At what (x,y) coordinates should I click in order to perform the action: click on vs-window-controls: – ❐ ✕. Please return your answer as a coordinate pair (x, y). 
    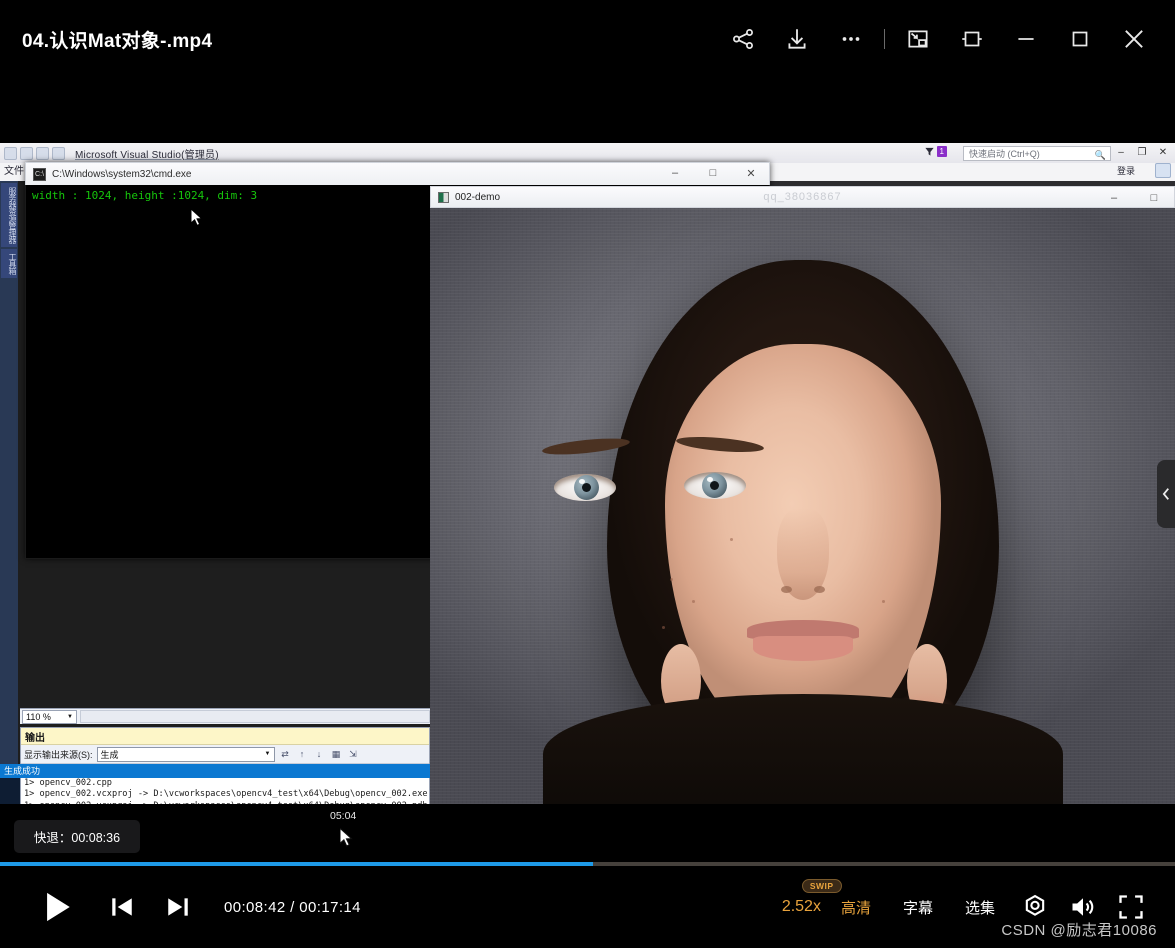
    Looking at the image, I should click on (1142, 152).